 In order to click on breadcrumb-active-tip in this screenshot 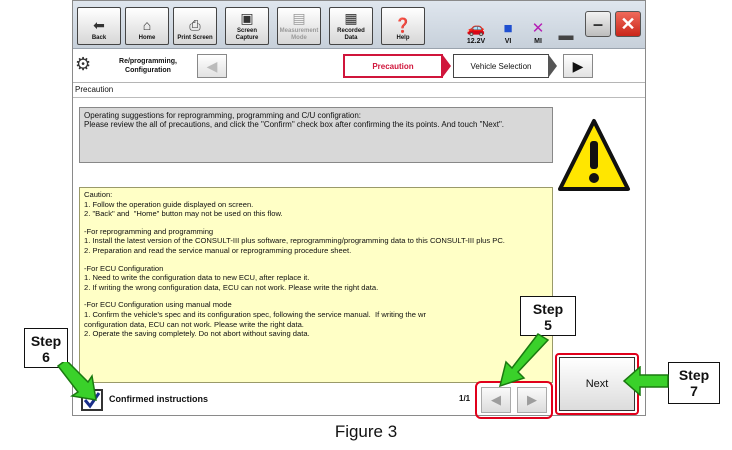, I will do `click(446, 66)`.